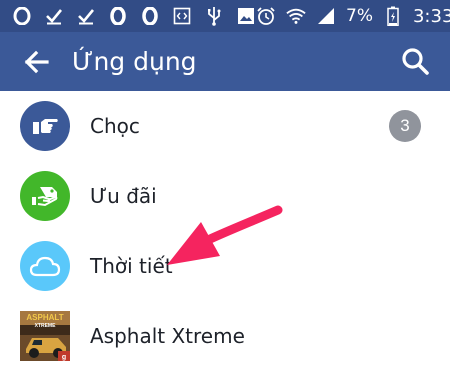 This screenshot has width=450, height=370. Describe the element at coordinates (46, 326) in the screenshot. I see `svg-text: XTREME` at that location.